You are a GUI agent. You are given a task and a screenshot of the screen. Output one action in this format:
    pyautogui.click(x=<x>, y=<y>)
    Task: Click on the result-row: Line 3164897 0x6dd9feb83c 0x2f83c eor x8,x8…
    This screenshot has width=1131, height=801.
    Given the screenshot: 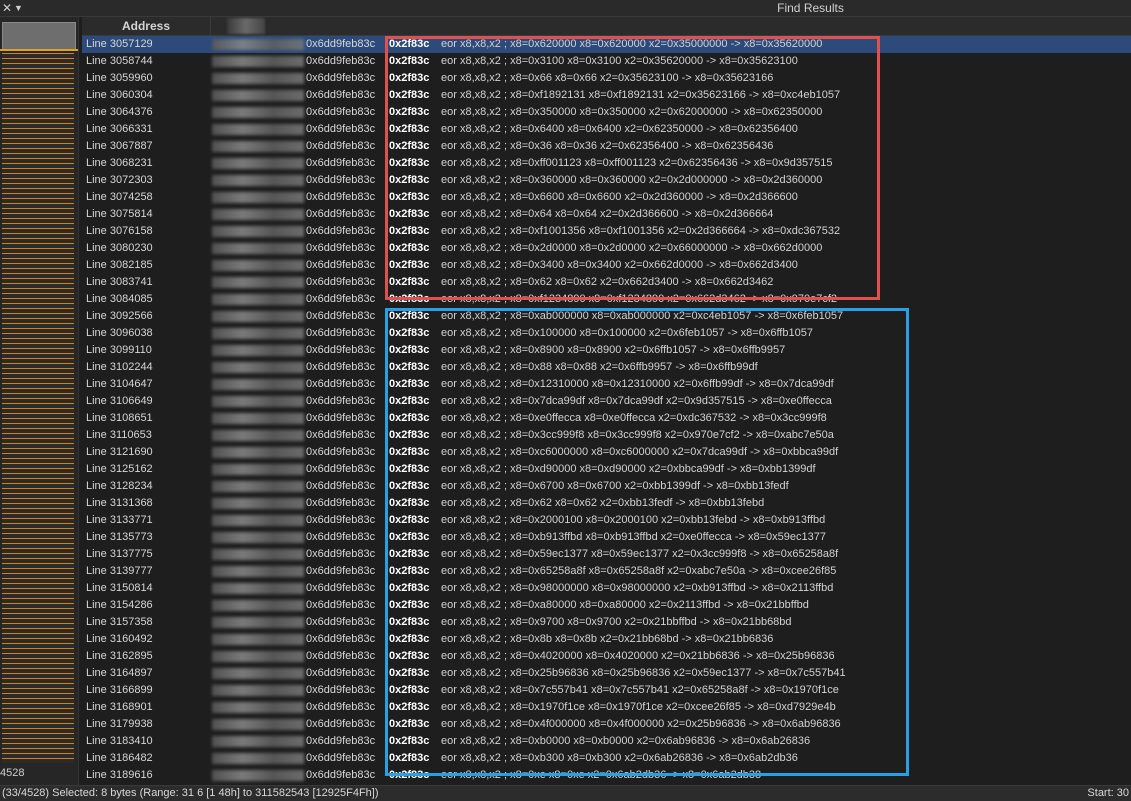 What is the action you would take?
    pyautogui.click(x=606, y=673)
    